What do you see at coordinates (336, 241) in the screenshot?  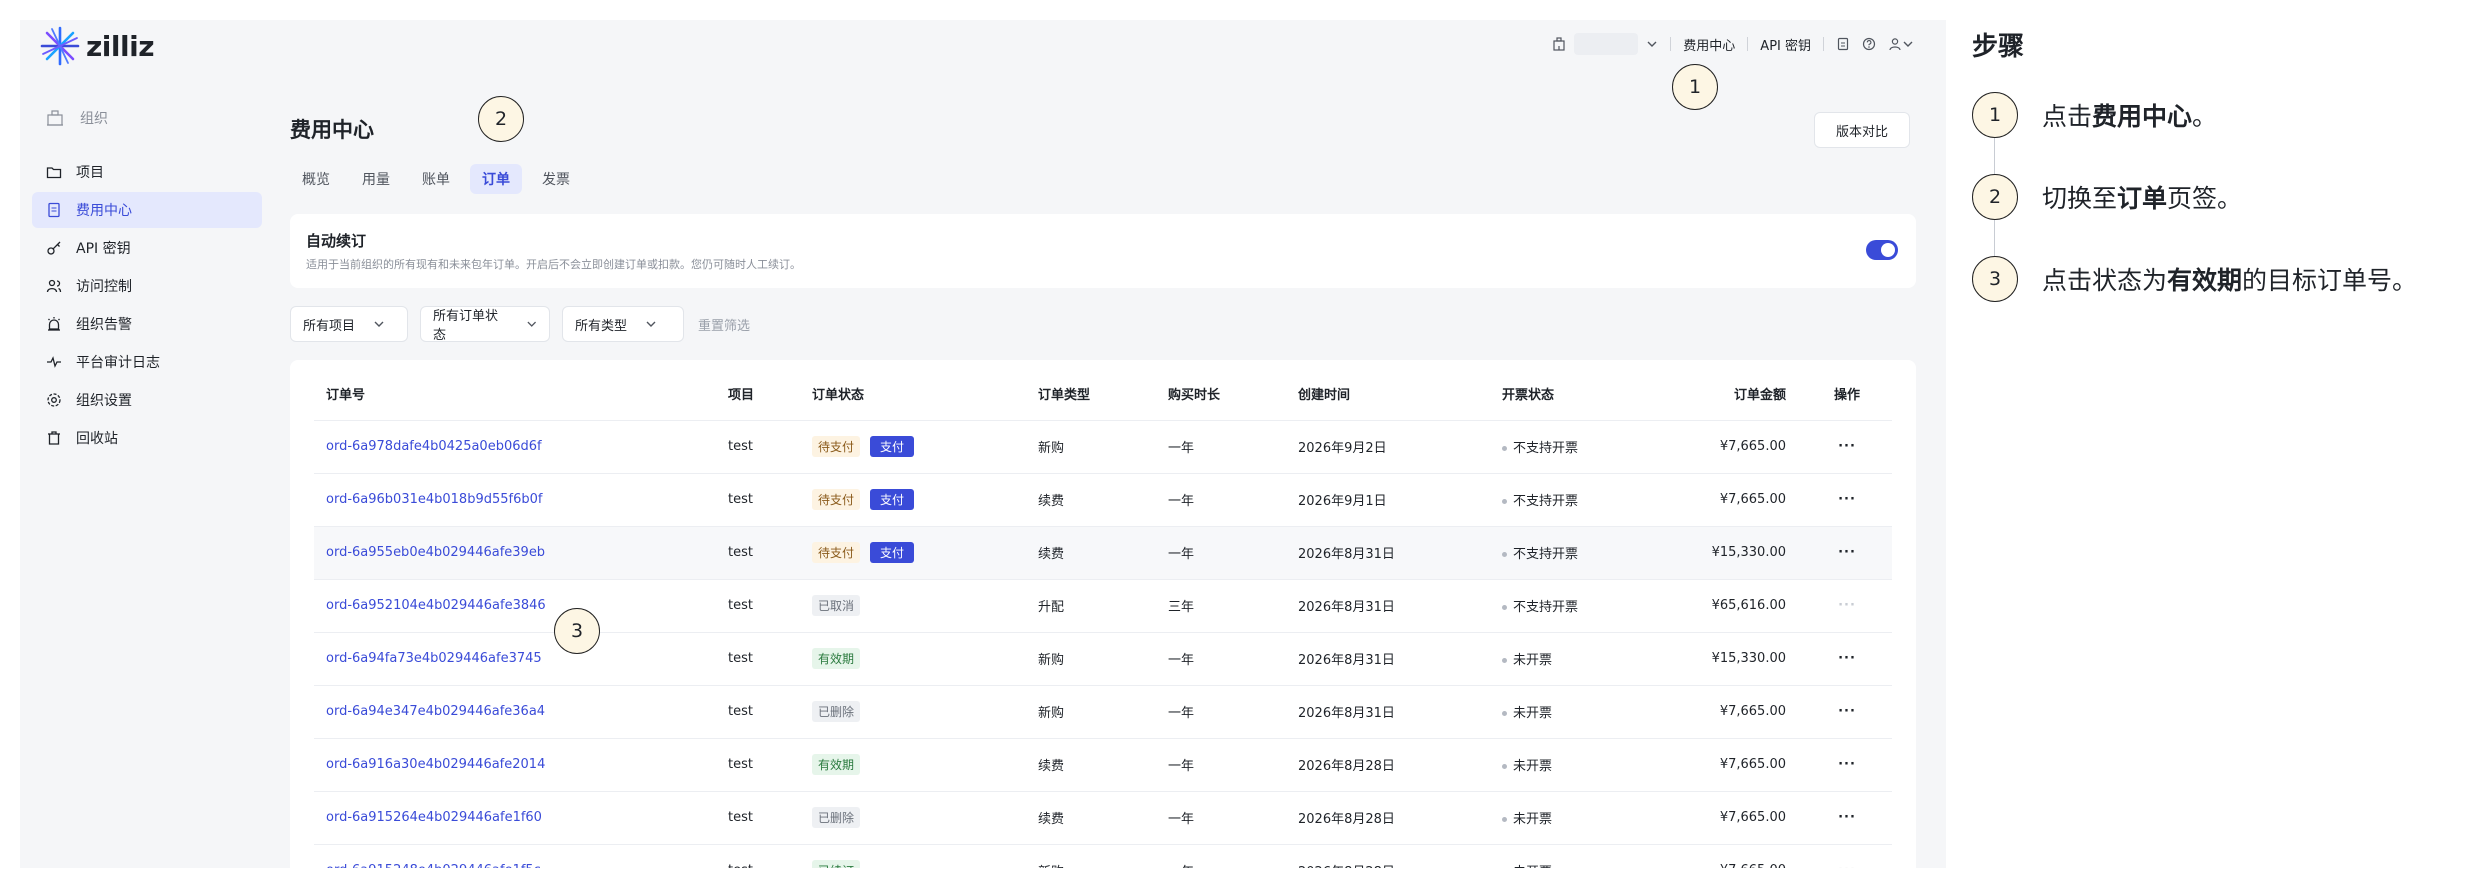 I see `auto-renew-title: 自动续订` at bounding box center [336, 241].